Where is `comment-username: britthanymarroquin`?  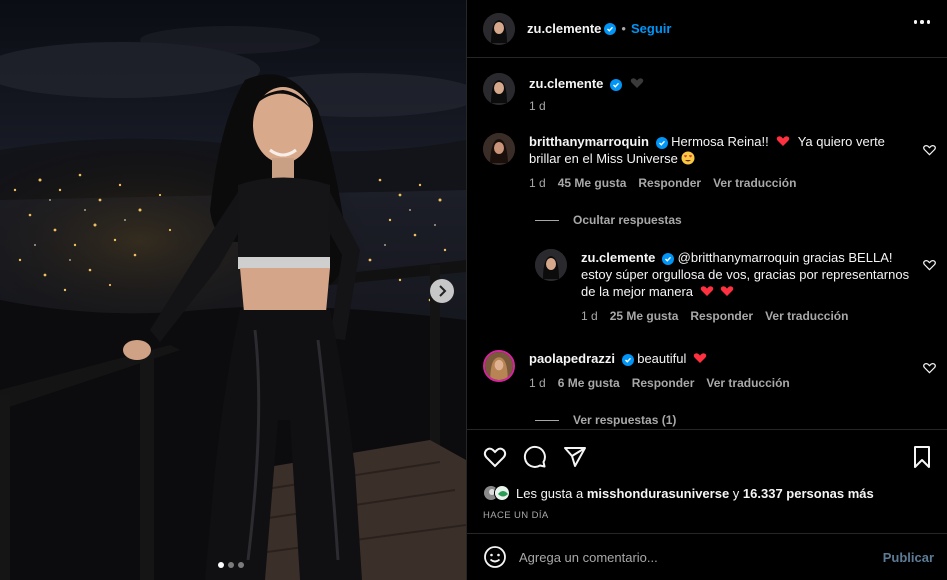
comment-username: britthanymarroquin is located at coordinates (589, 141).